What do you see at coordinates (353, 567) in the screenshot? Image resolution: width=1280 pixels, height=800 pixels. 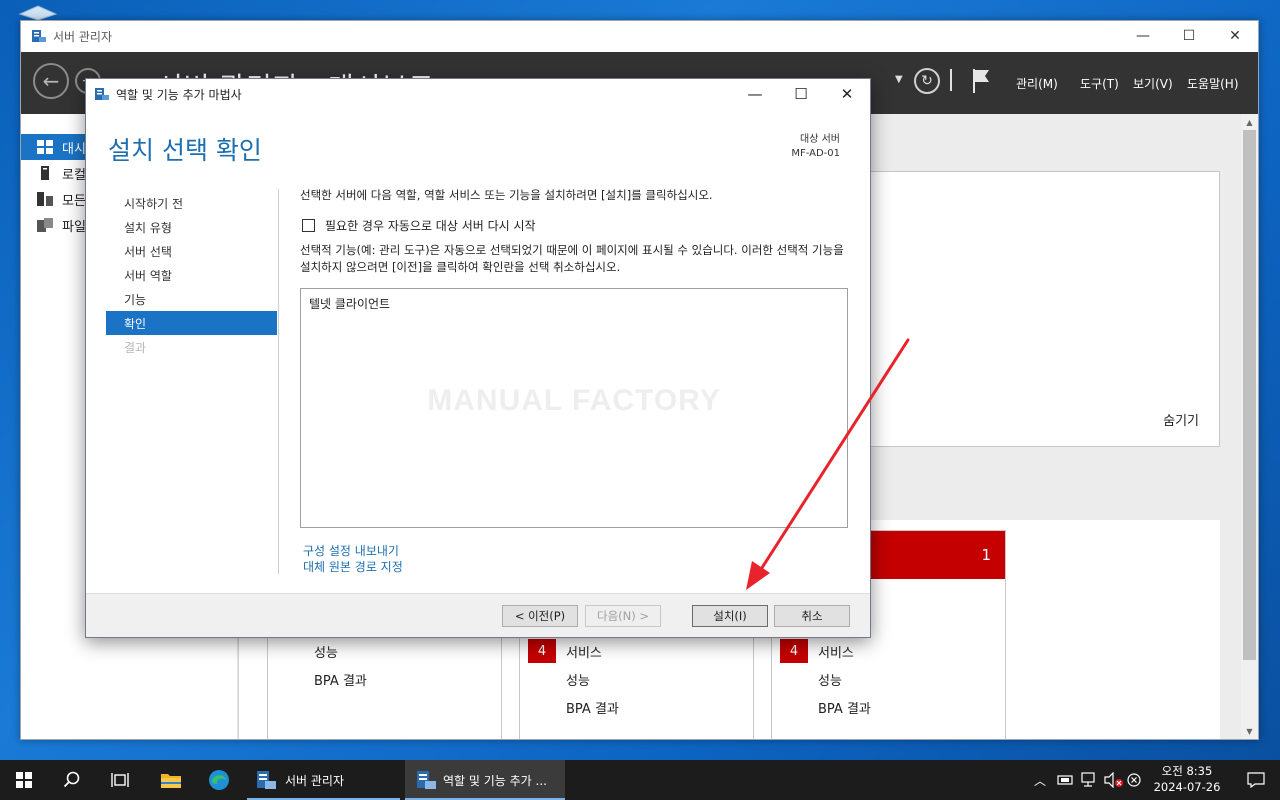 I see `alternate-source-link: 대체 원본 경로 지정` at bounding box center [353, 567].